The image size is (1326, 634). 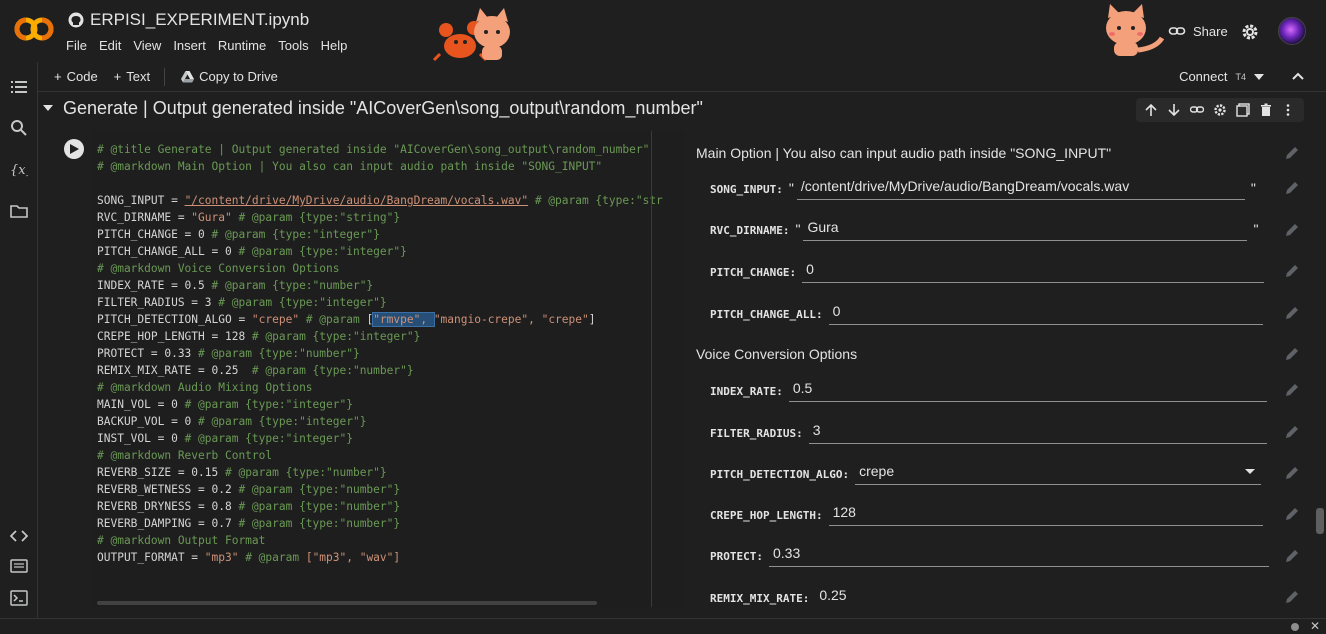 What do you see at coordinates (229, 76) in the screenshot?
I see `copy-to-drive-button: Copy to Drive` at bounding box center [229, 76].